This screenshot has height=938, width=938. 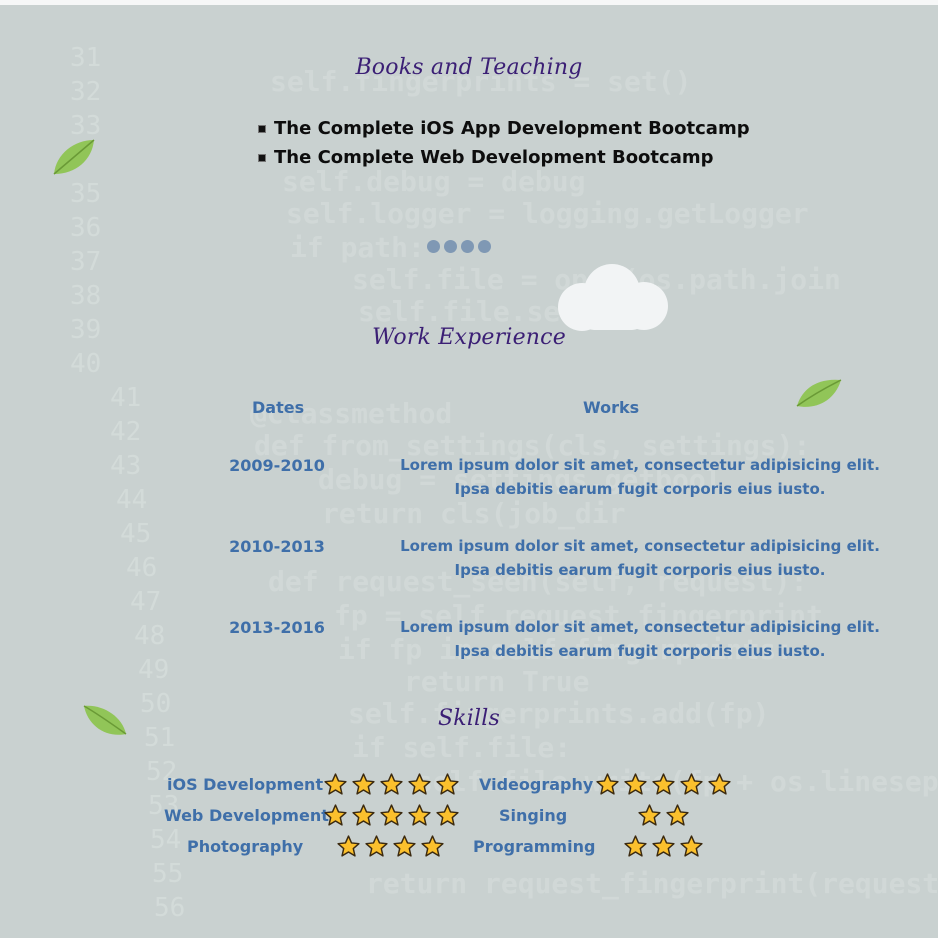 I want to click on skill-label: Videography, so click(x=536, y=784).